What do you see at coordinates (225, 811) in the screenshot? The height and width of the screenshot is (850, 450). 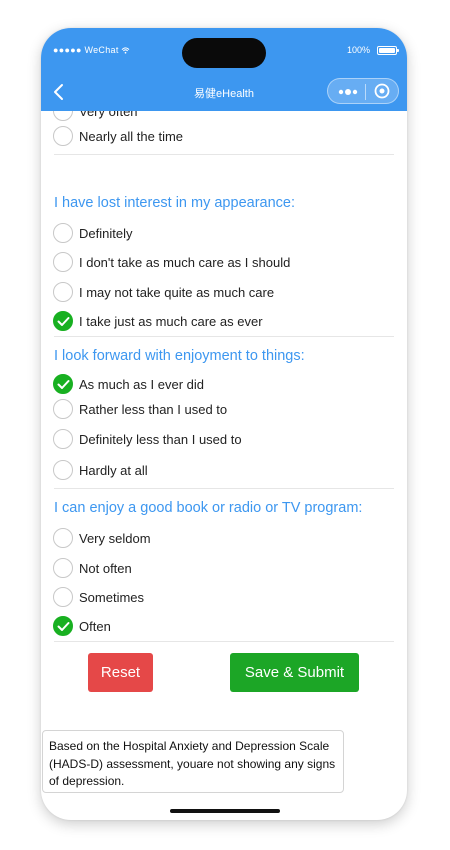 I see `home-indicator` at bounding box center [225, 811].